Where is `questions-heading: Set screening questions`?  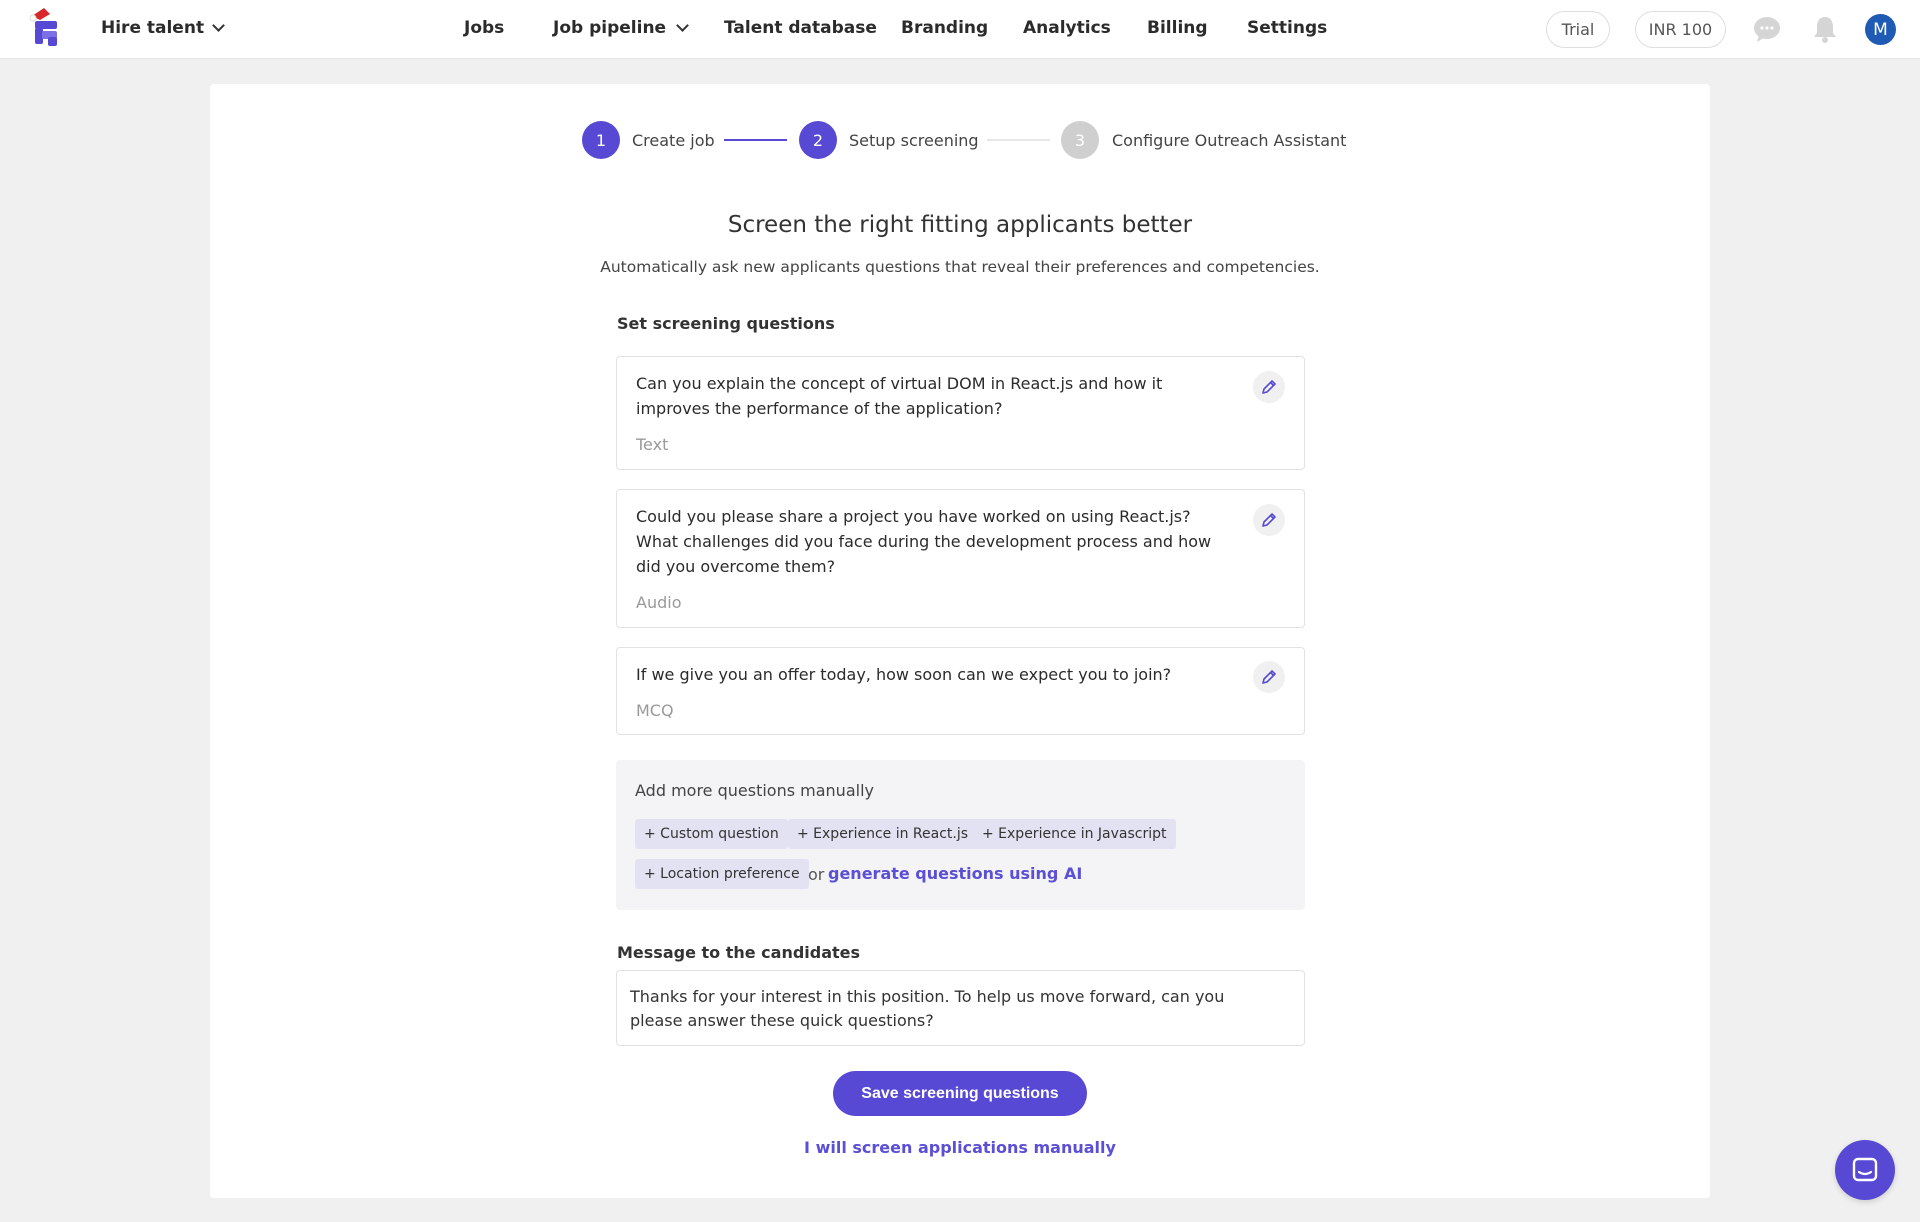
questions-heading: Set screening questions is located at coordinates (726, 323).